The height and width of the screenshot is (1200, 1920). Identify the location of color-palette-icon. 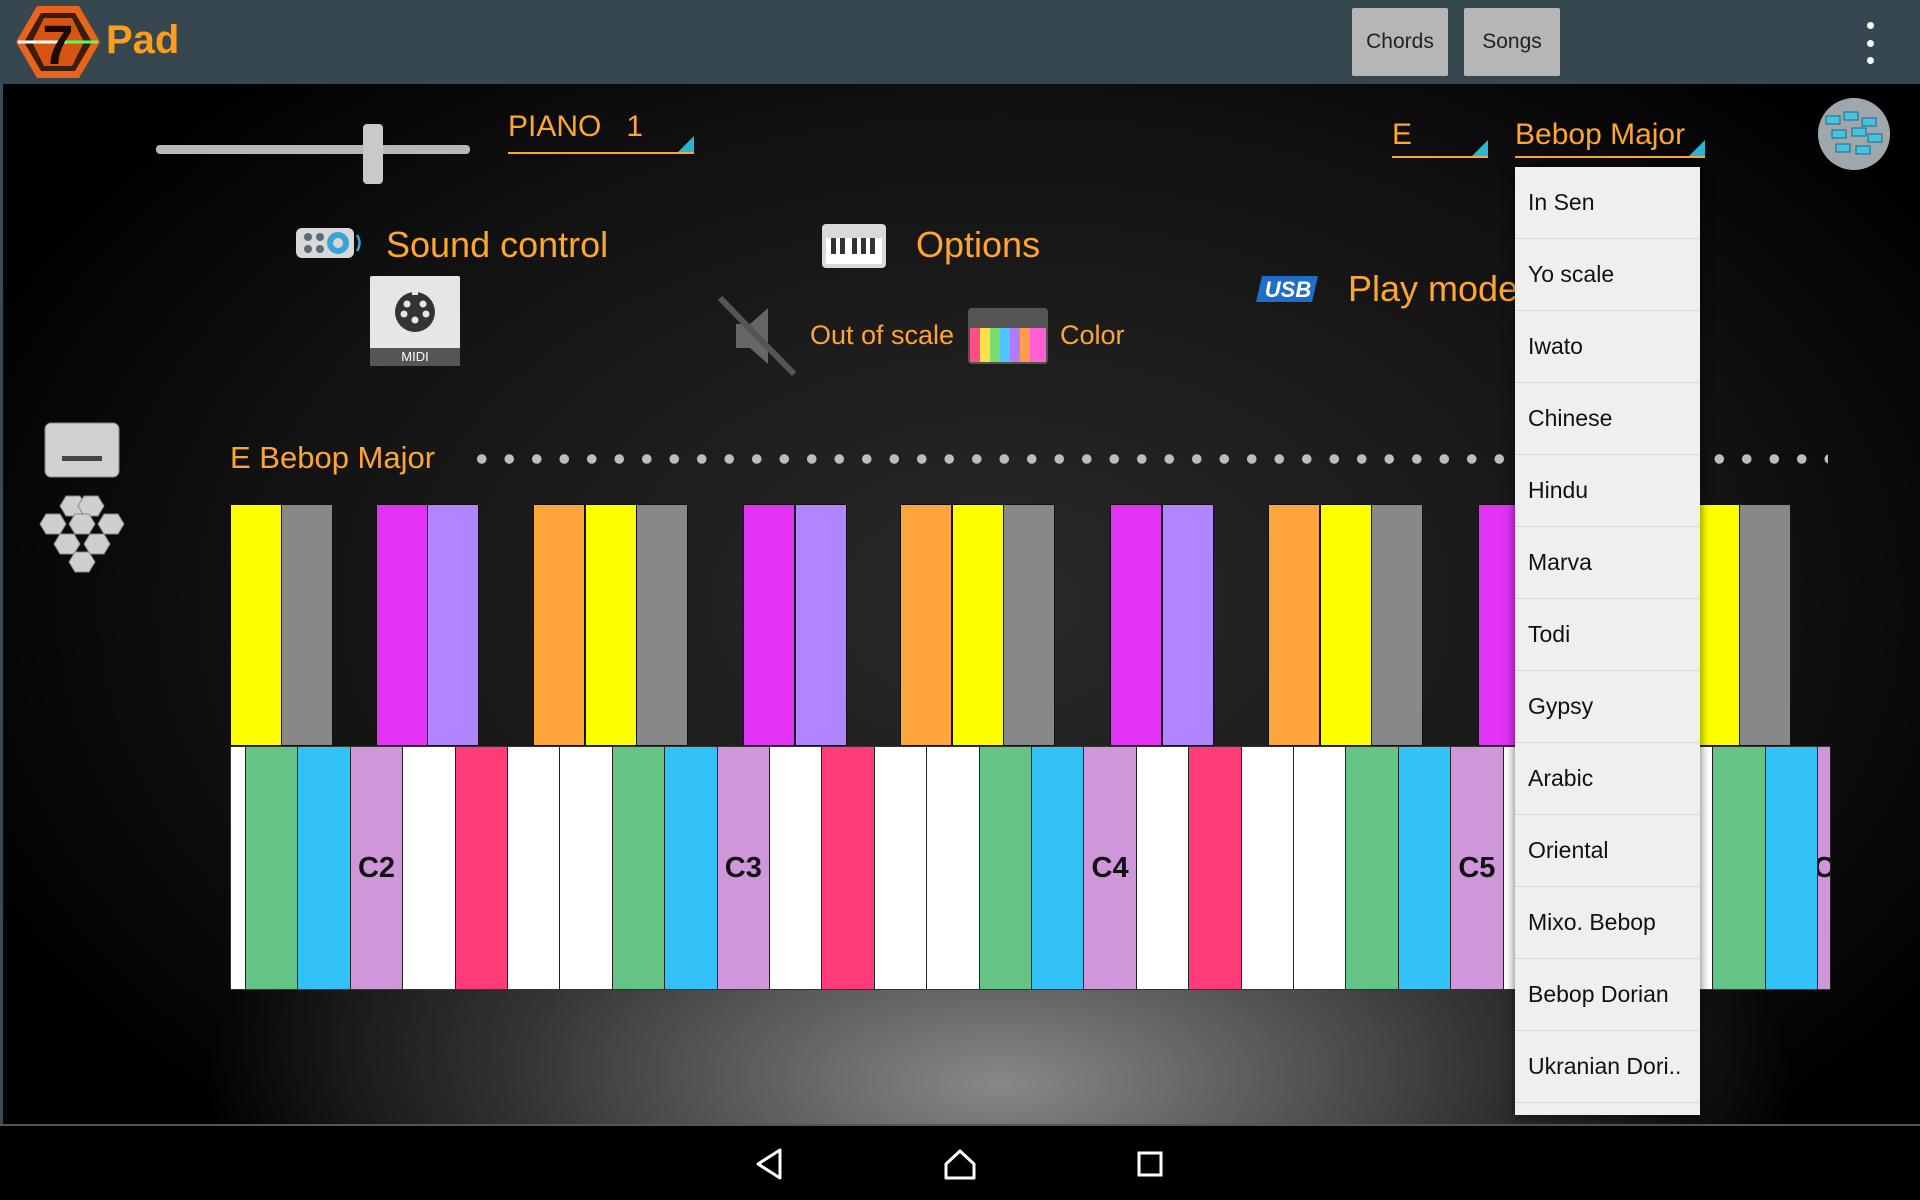
(1008, 336).